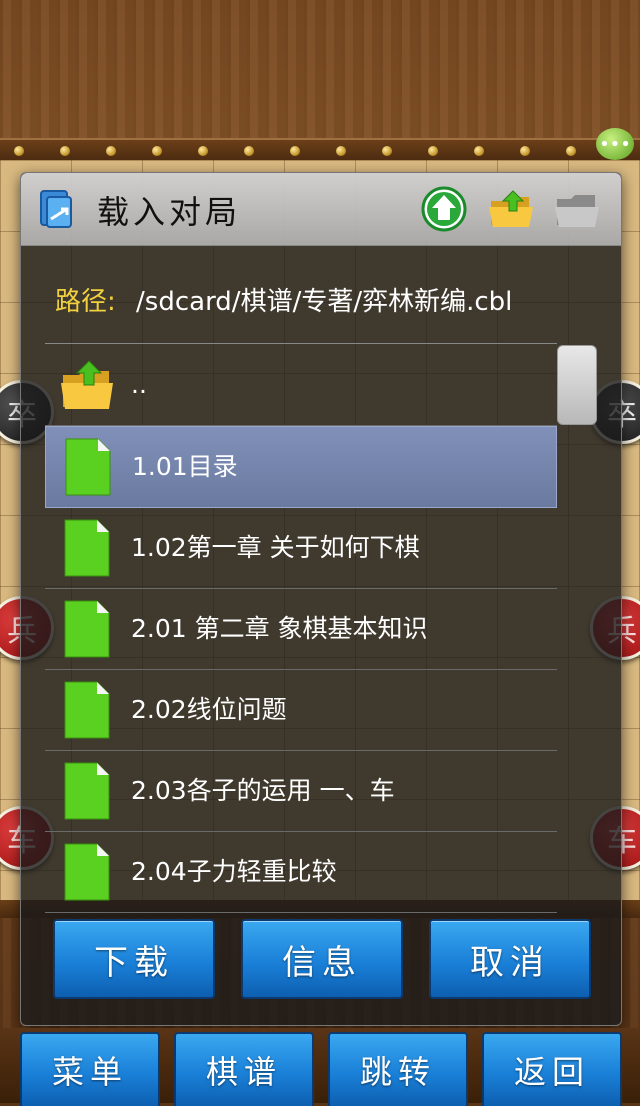 This screenshot has width=640, height=1106. What do you see at coordinates (279, 628) in the screenshot?
I see `list-item-label: 2.01 第二章 象棋基本知识` at bounding box center [279, 628].